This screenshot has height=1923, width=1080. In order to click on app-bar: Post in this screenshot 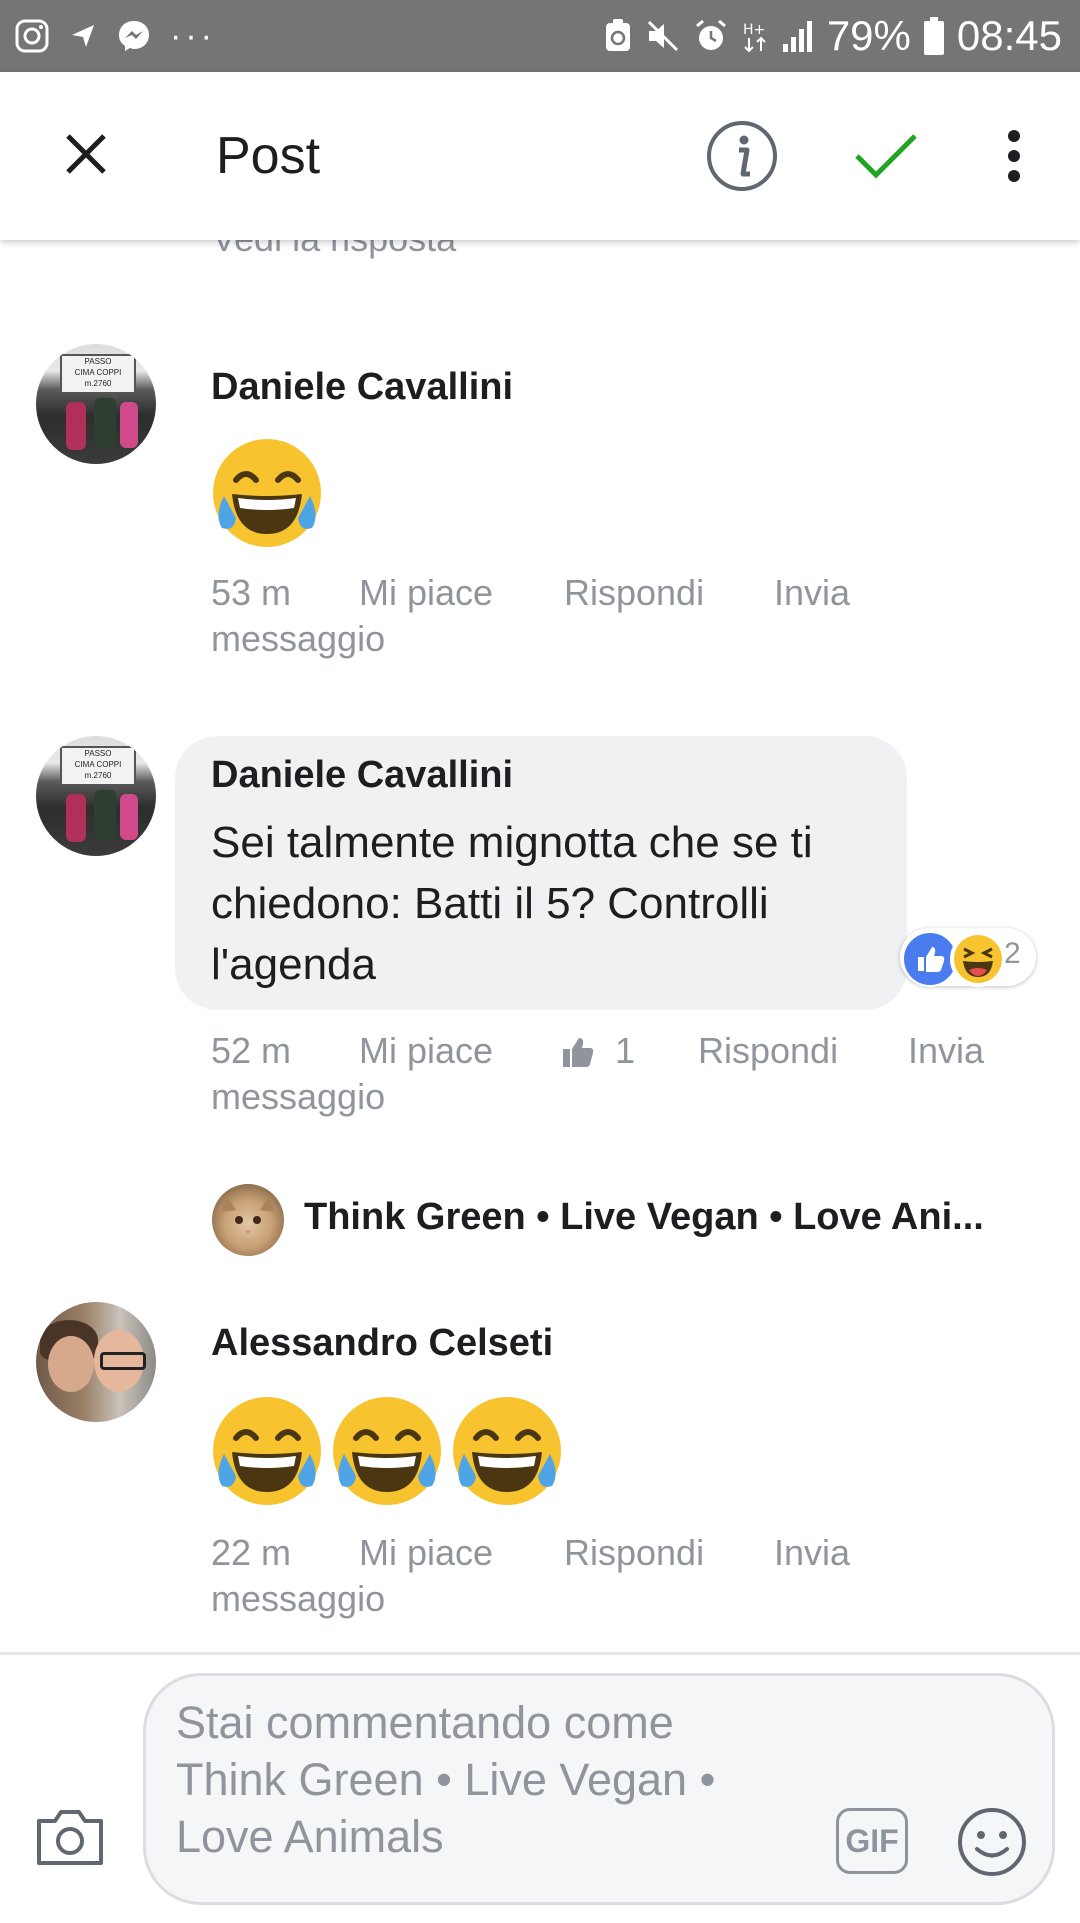, I will do `click(540, 156)`.